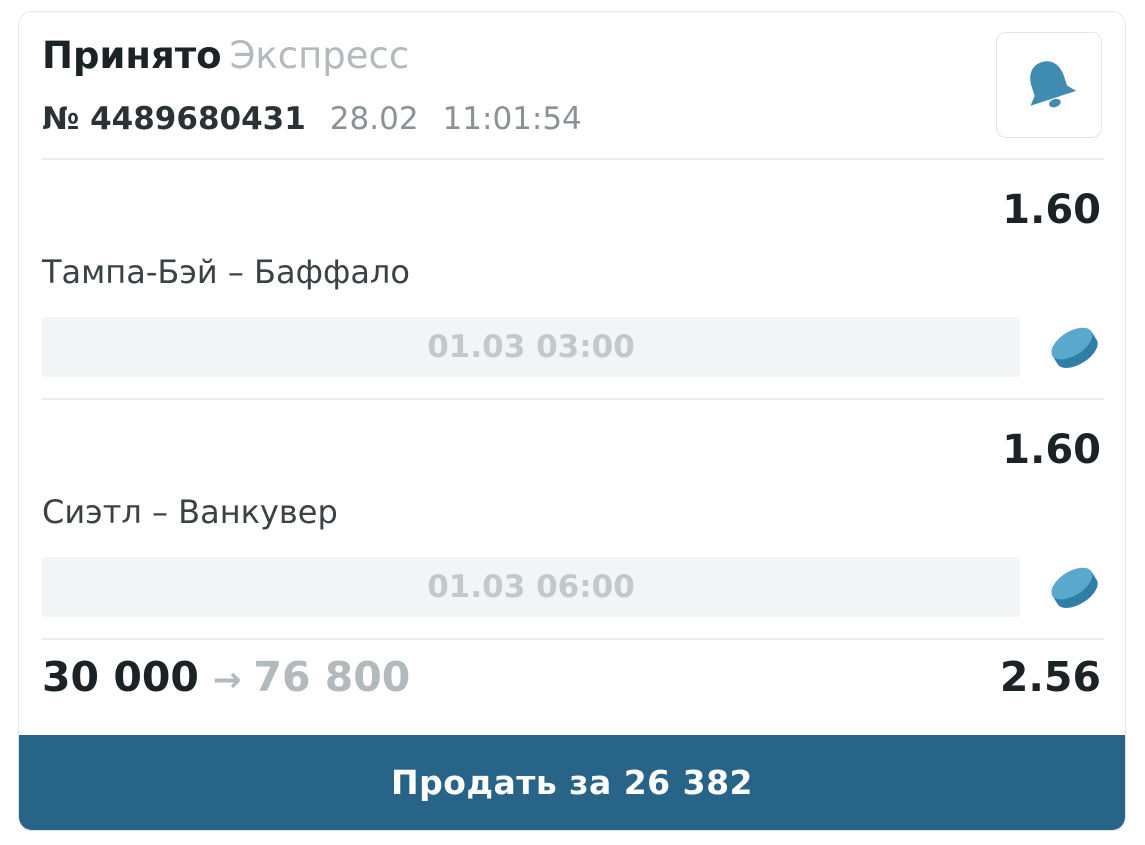  Describe the element at coordinates (332, 677) in the screenshot. I see `potential-payout: 76 800` at that location.